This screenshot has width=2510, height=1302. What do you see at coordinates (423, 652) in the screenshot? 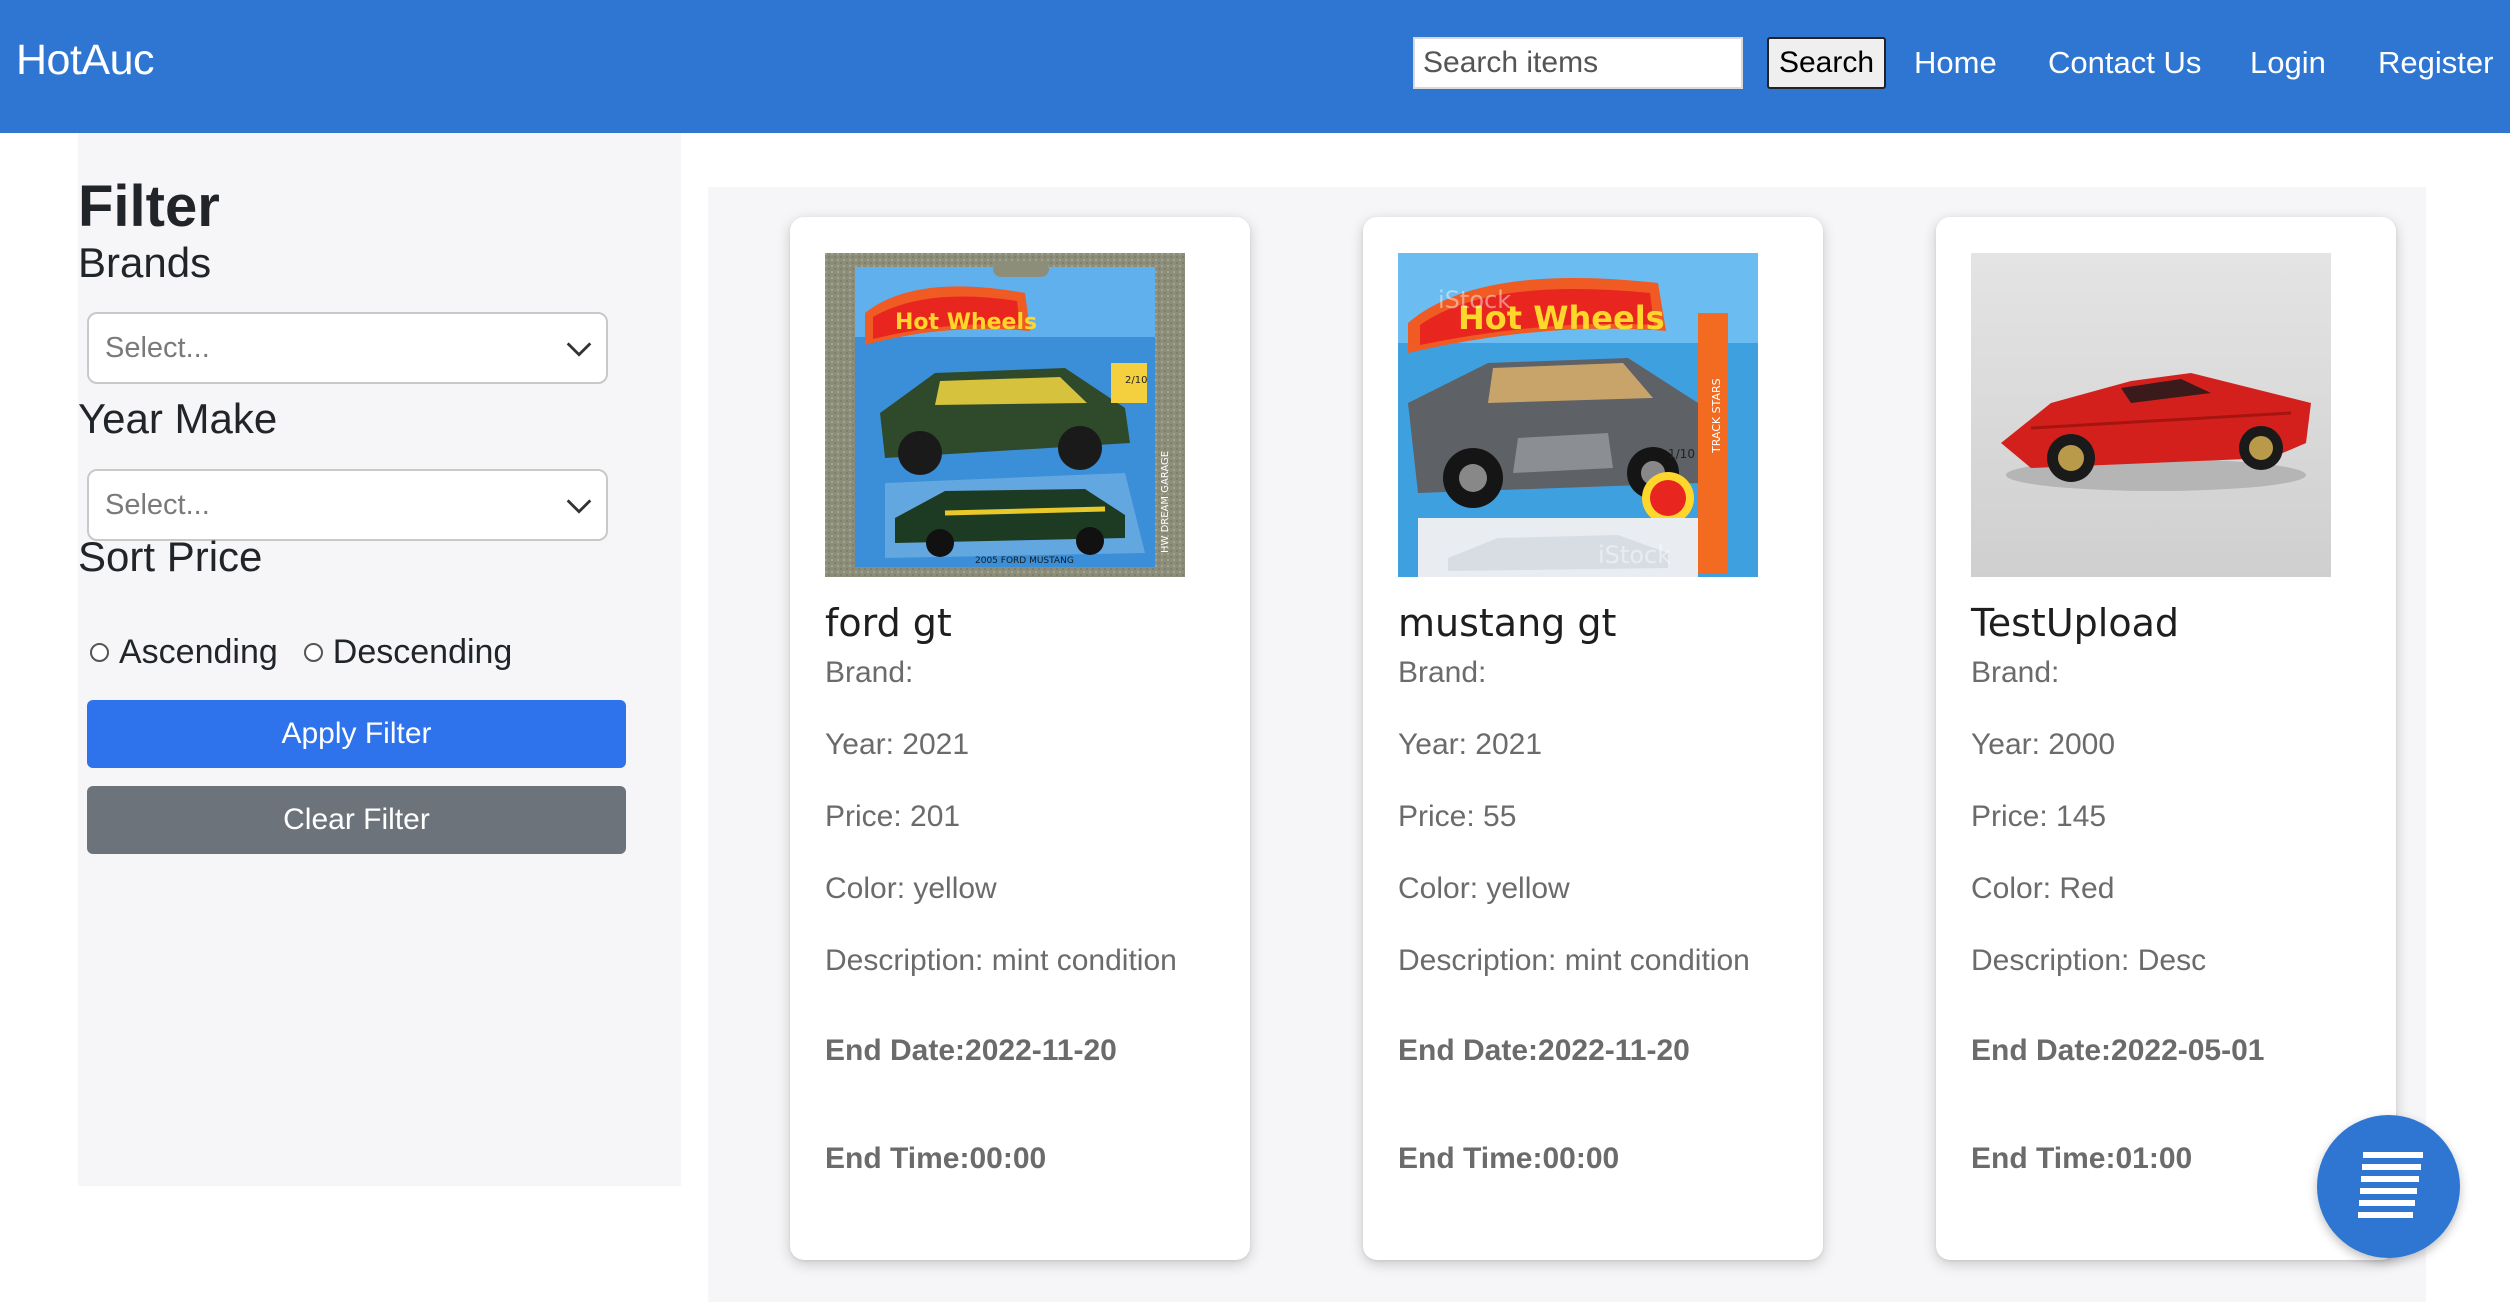
I see `descending-label: Descending` at bounding box center [423, 652].